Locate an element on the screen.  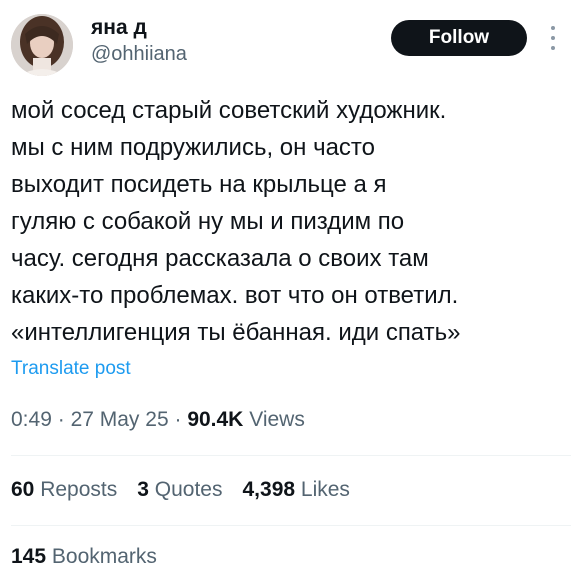
engagement-stats: 60 Reposts 3 Quotes 4,398 Likes is located at coordinates (180, 490).